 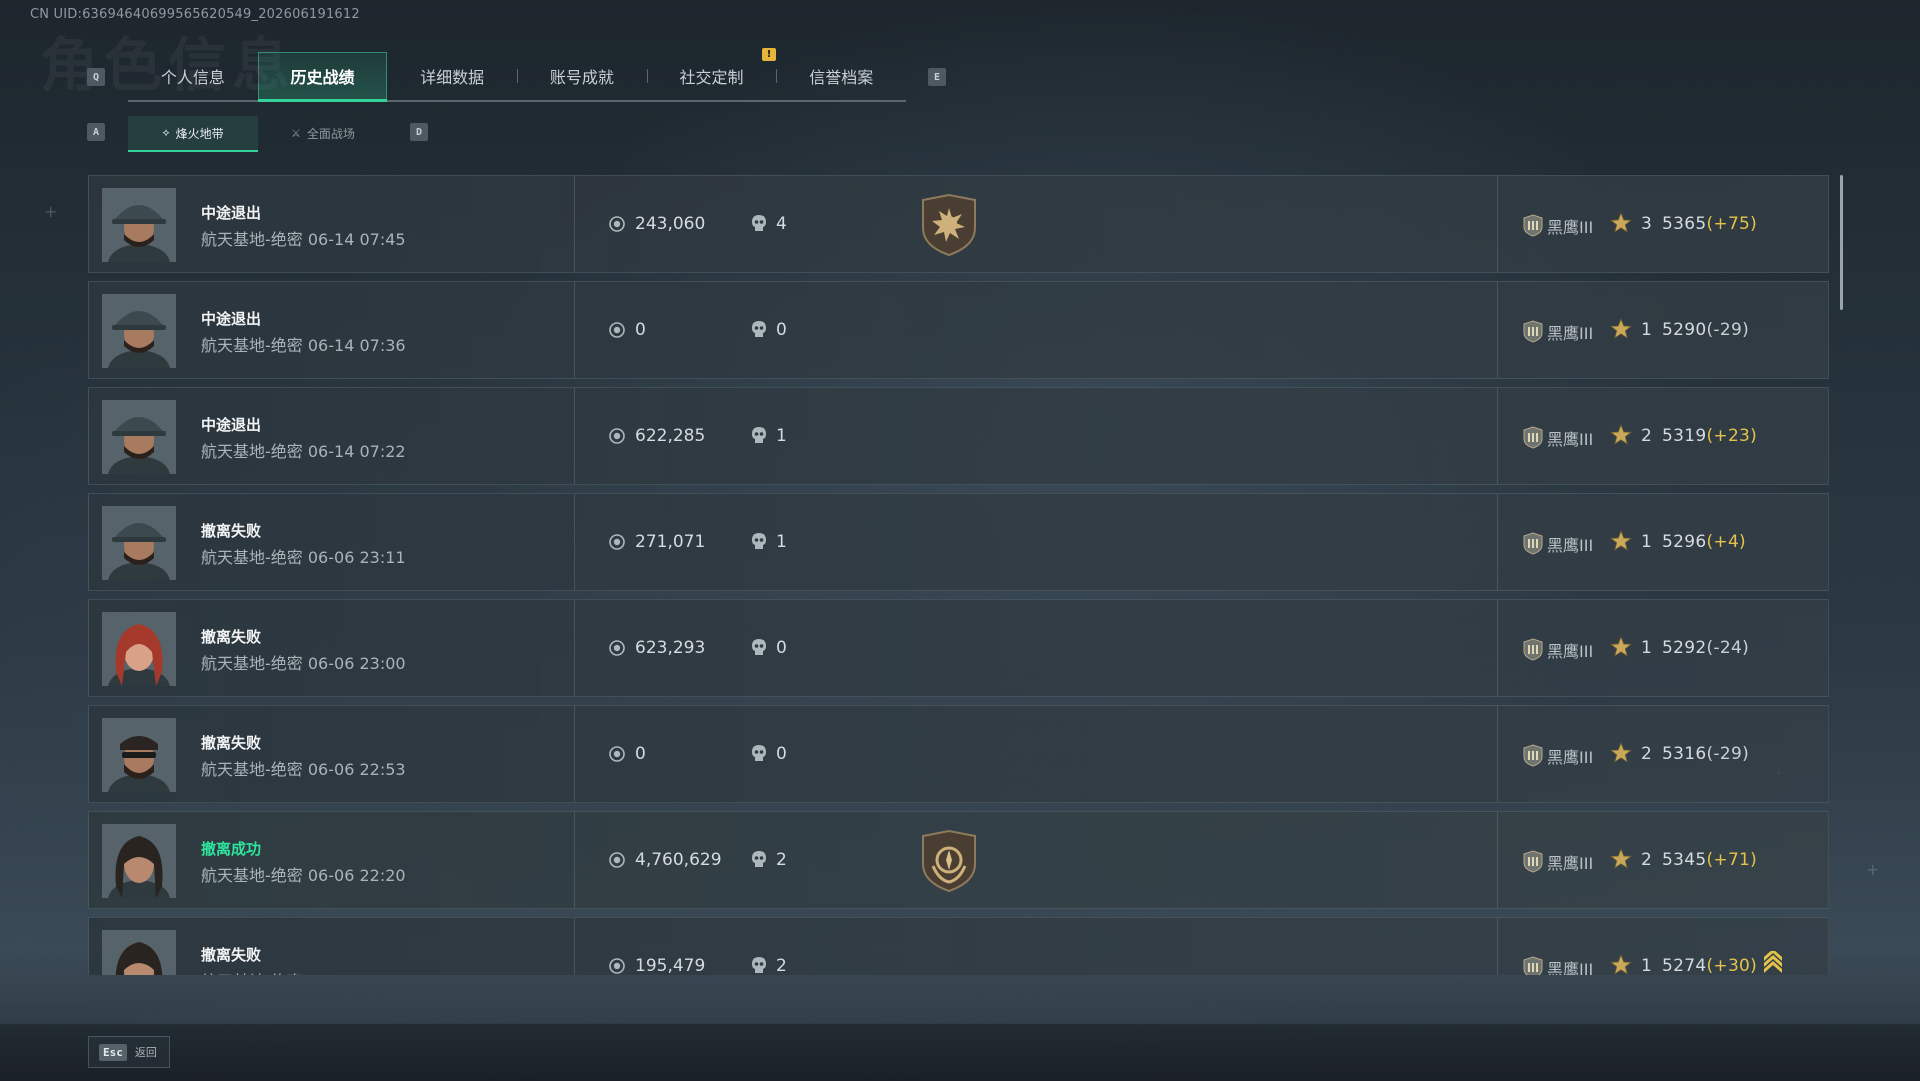 I want to click on sun-shield-badge-icon, so click(x=949, y=225).